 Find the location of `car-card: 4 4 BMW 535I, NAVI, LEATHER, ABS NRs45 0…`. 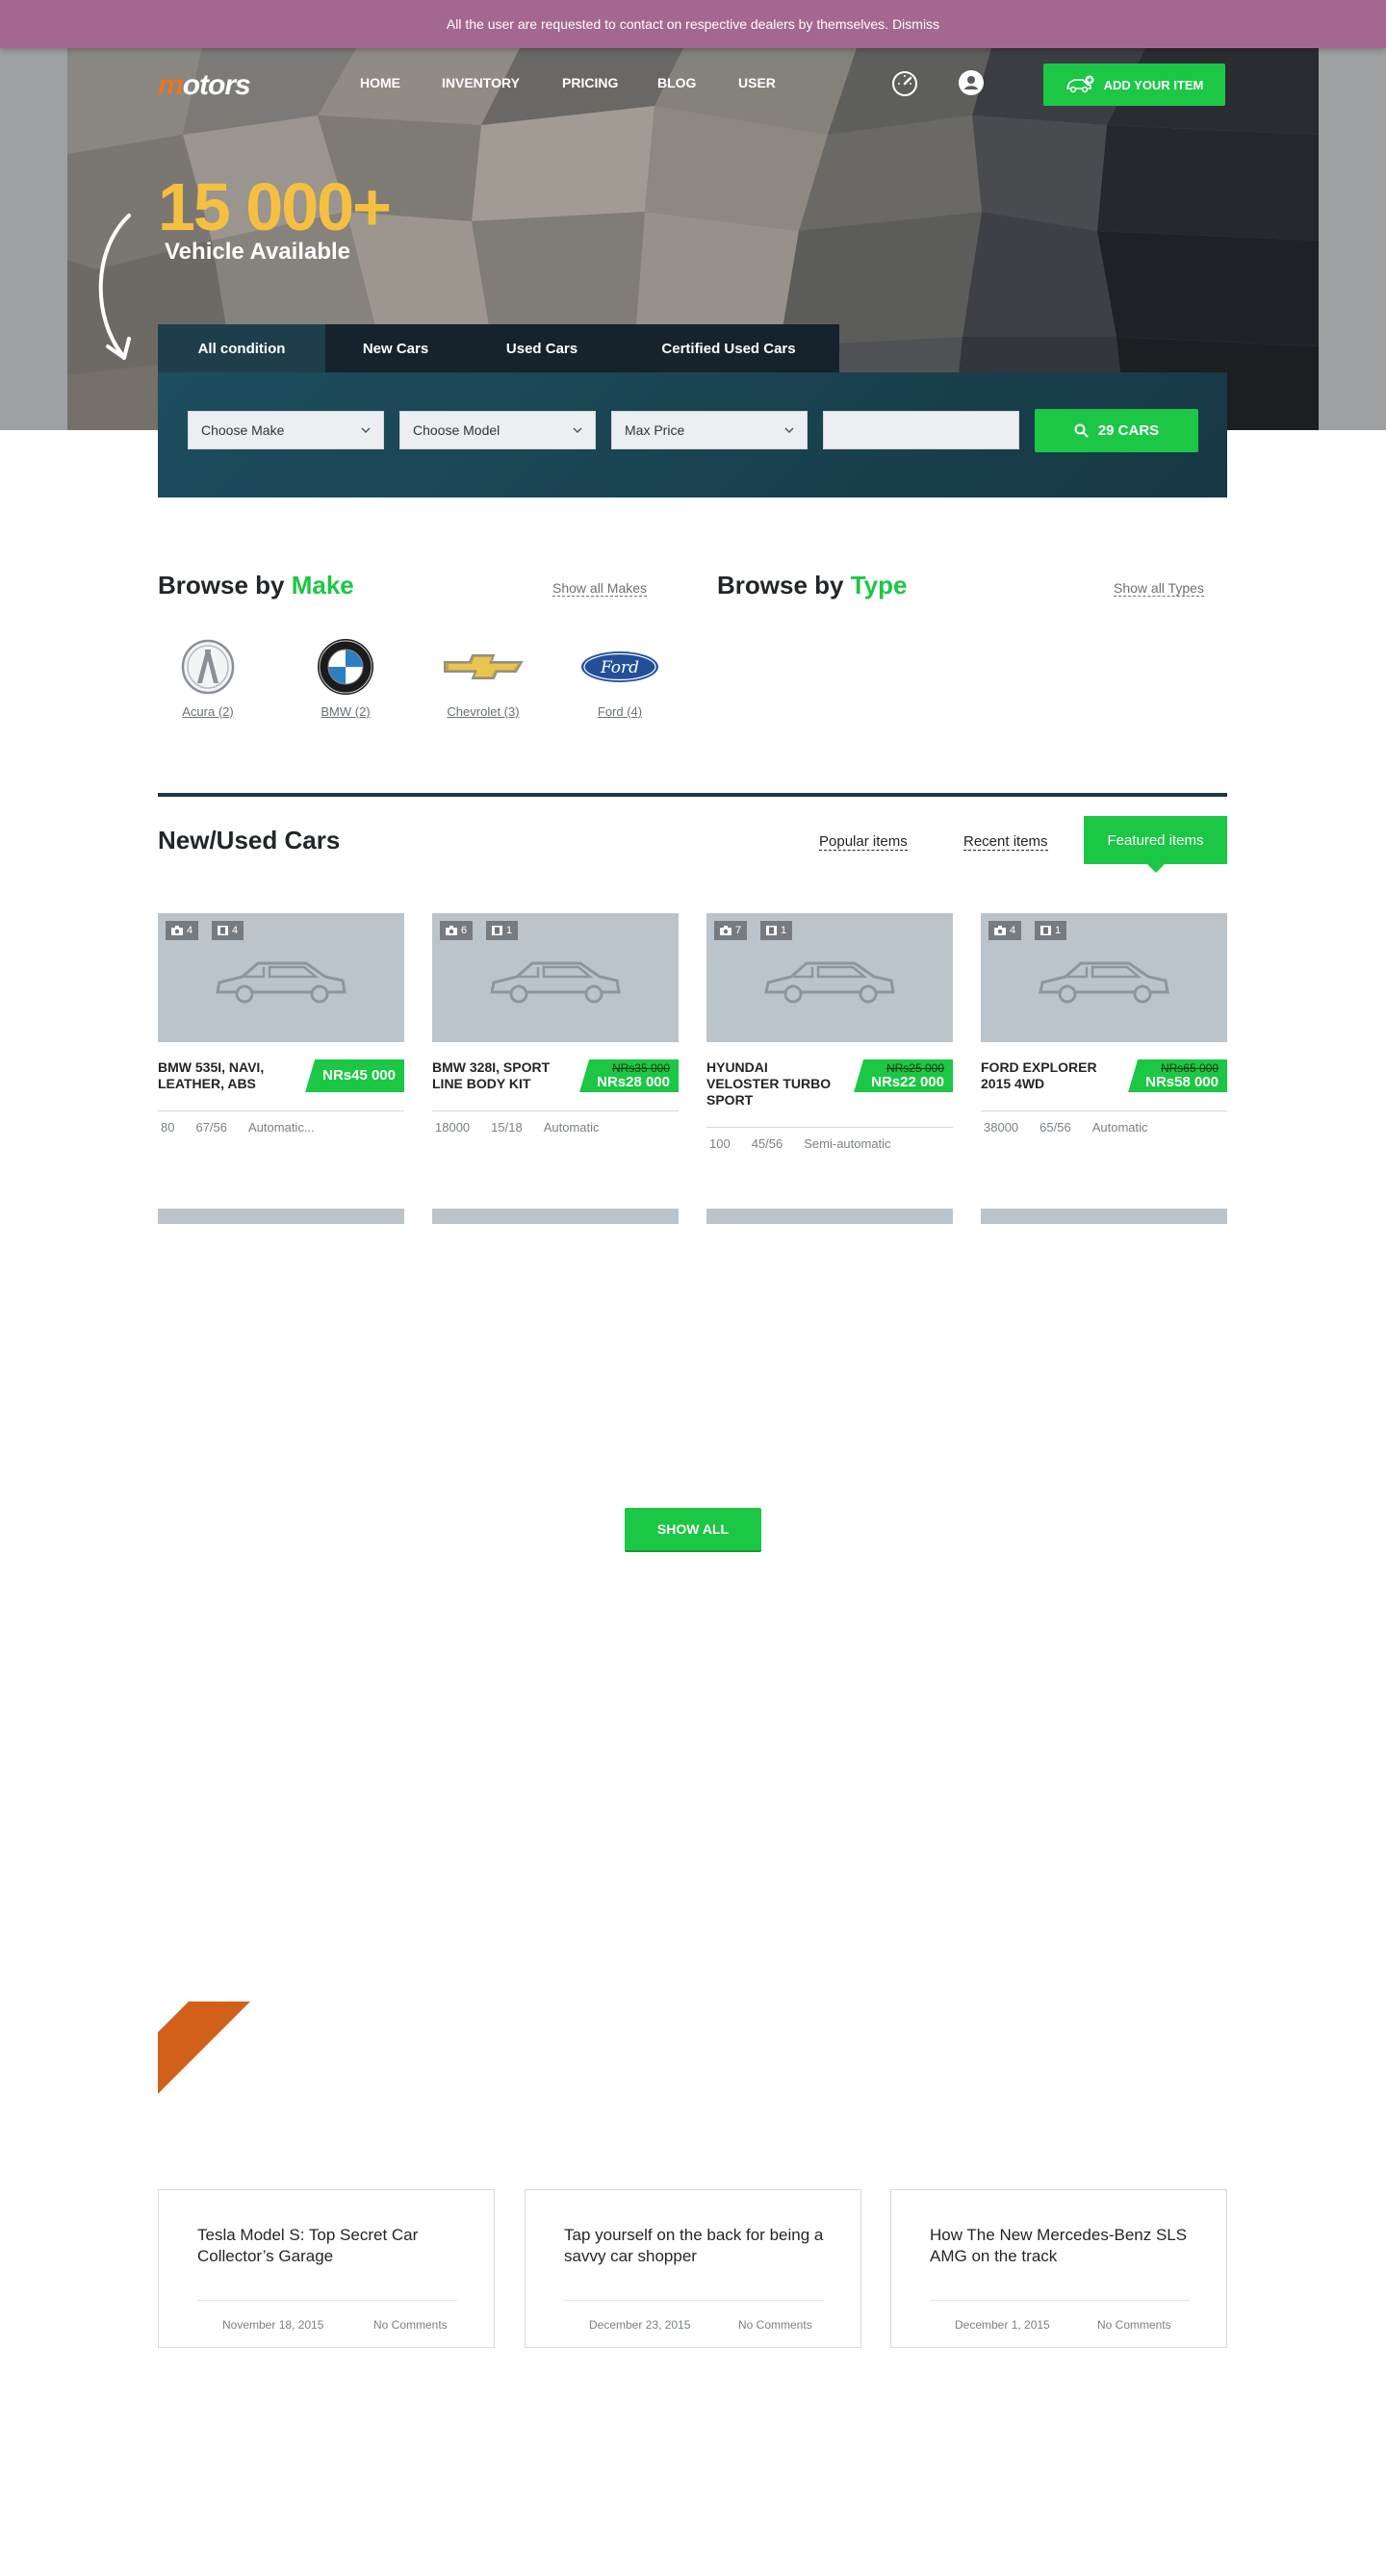

car-card: 4 4 BMW 535I, NAVI, LEATHER, ABS NRs45 0… is located at coordinates (281, 1024).